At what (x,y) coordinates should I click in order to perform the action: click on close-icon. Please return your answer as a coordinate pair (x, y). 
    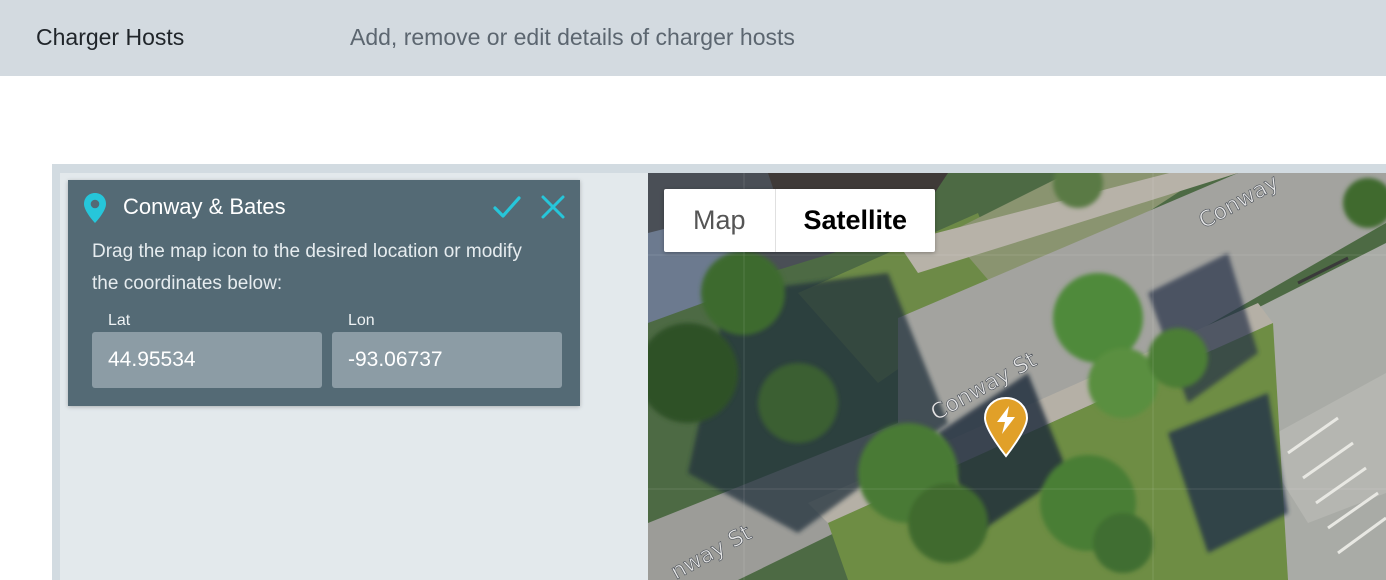
    Looking at the image, I should click on (553, 207).